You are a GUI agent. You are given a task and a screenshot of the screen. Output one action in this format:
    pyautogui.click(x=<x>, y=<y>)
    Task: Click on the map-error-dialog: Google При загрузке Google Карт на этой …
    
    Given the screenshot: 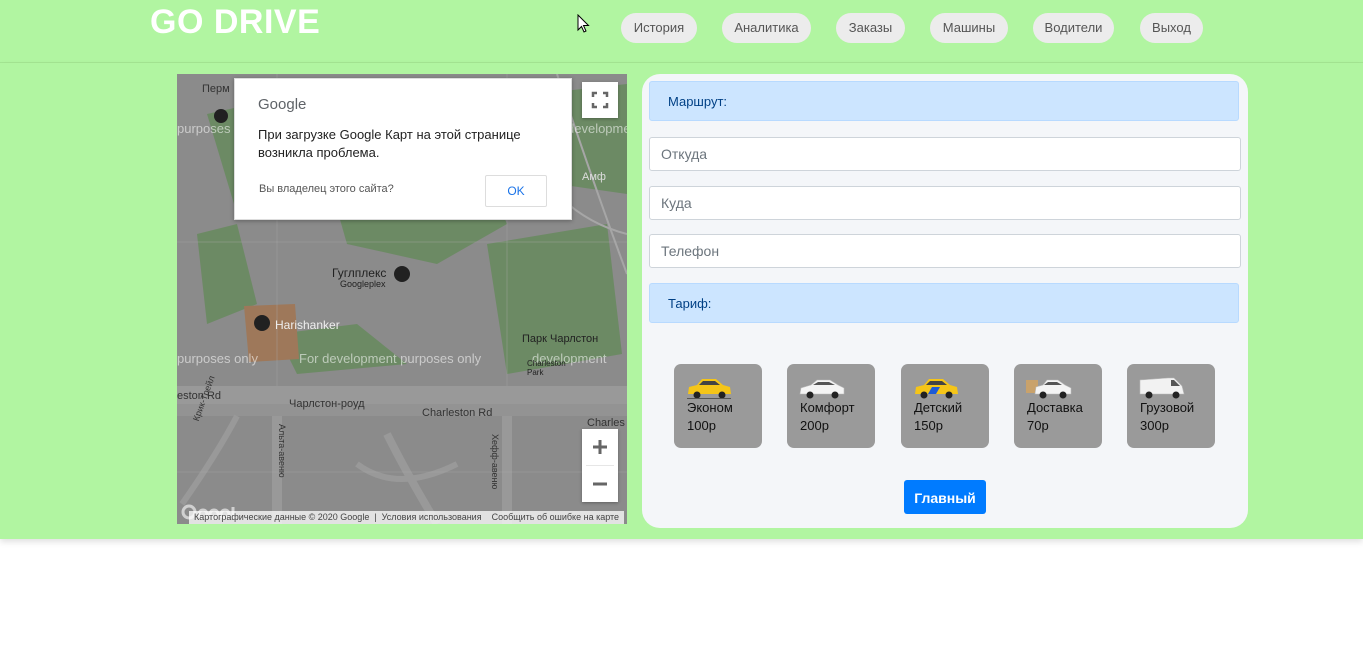 What is the action you would take?
    pyautogui.click(x=403, y=149)
    